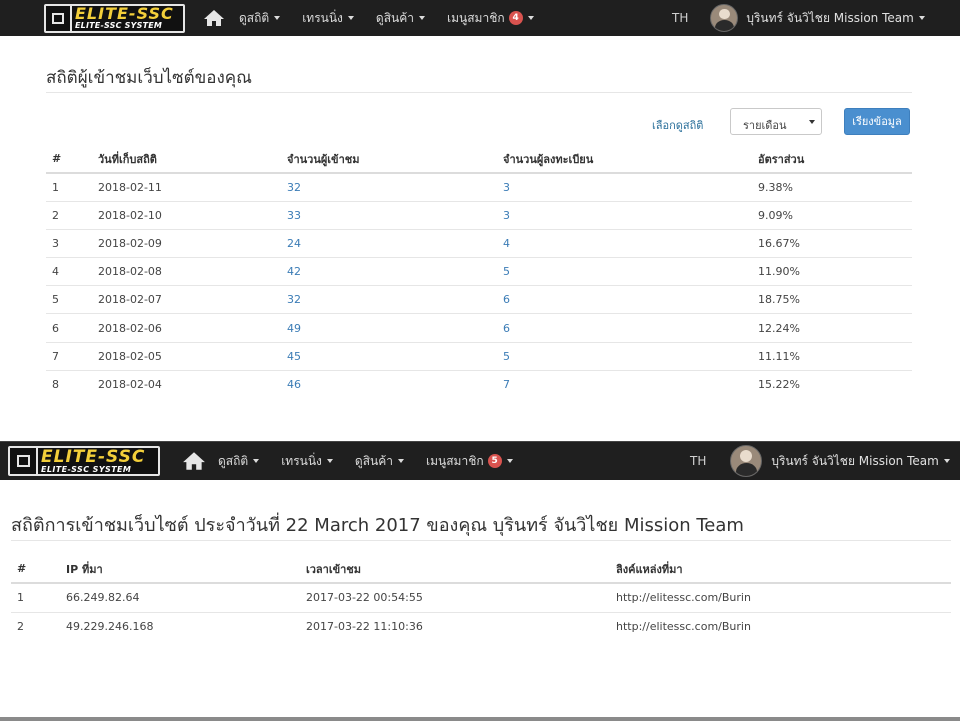 The width and height of the screenshot is (960, 721). Describe the element at coordinates (69, 300) in the screenshot. I see `cell-index: 5` at that location.